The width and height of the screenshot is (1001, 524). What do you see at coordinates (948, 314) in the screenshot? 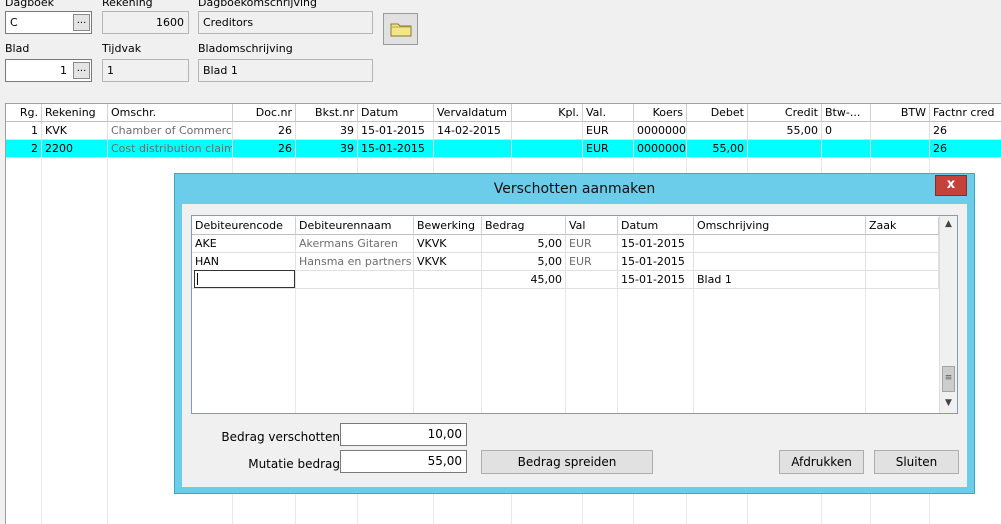
I see `dialog-grid-scrollbar: ▲ ≡ ▼` at bounding box center [948, 314].